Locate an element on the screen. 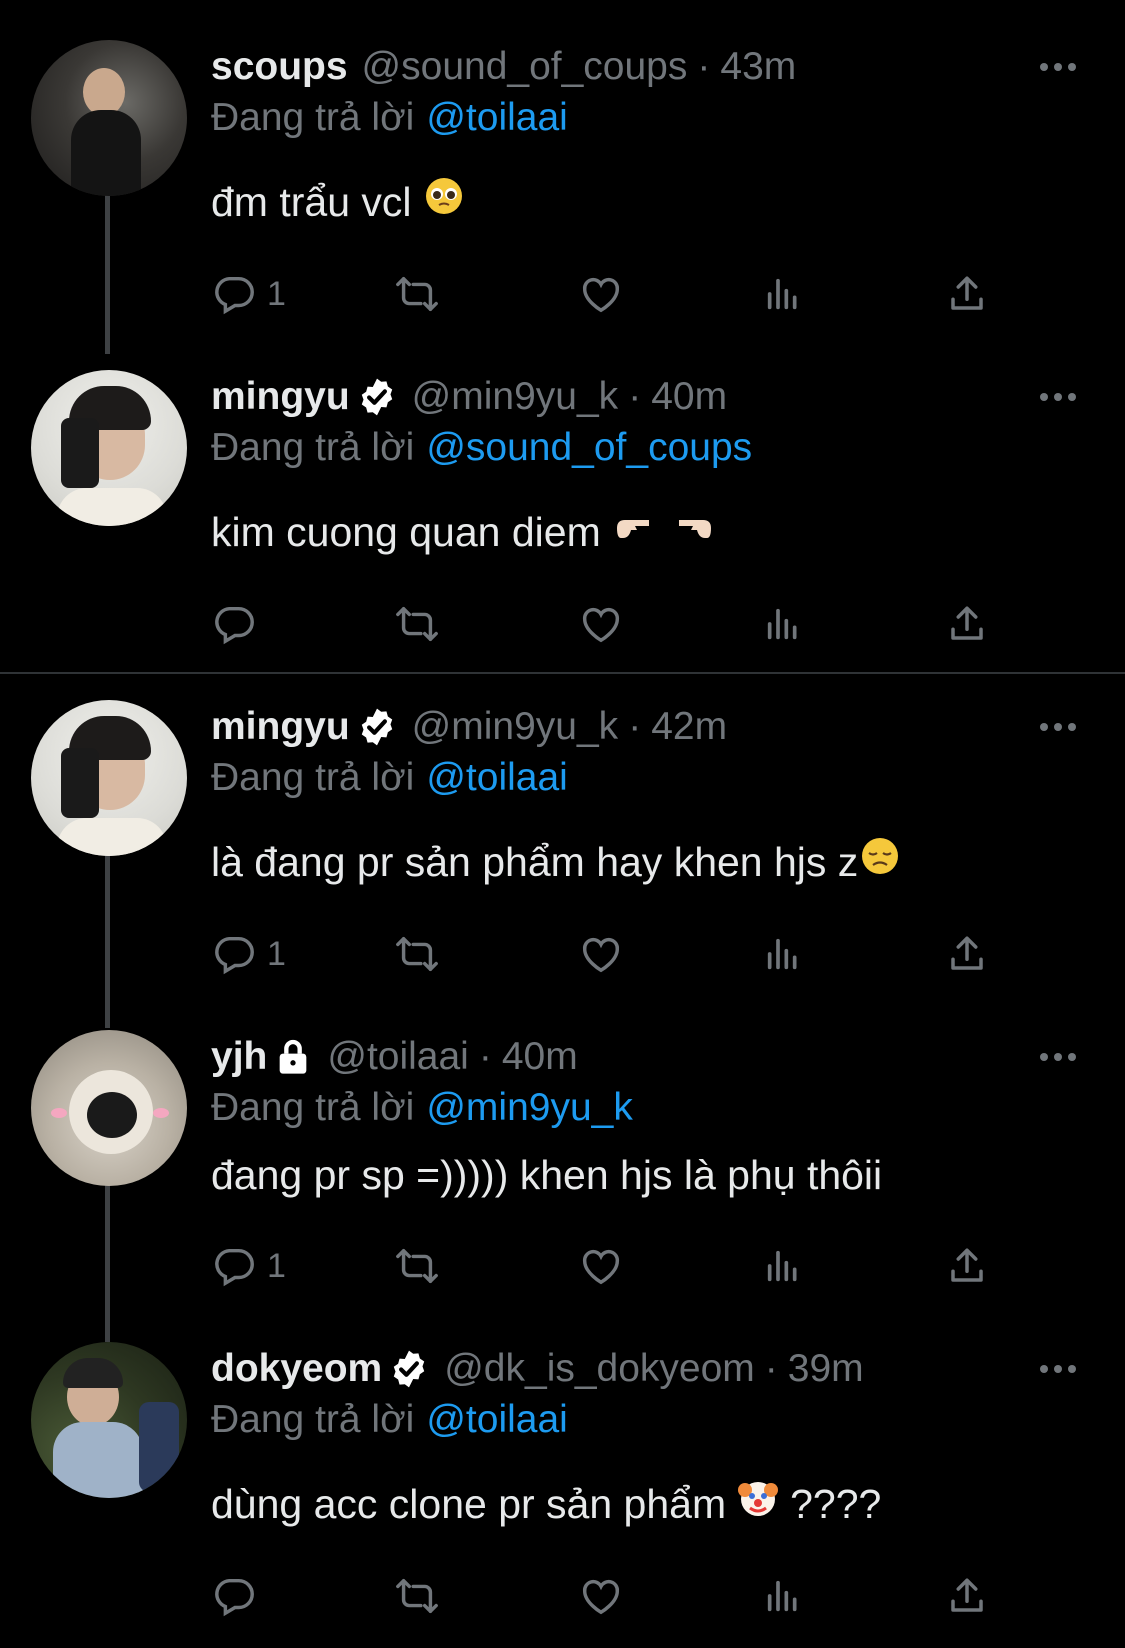 This screenshot has width=1125, height=1648. tweet-text-content: đang pr sp =))))) khen hjs là phụ thôii is located at coordinates (547, 1175).